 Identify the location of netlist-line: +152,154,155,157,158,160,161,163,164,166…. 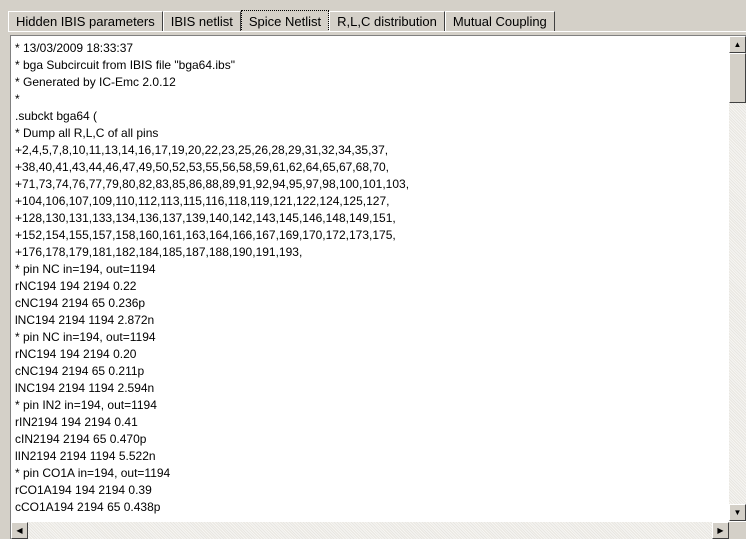
(205, 235).